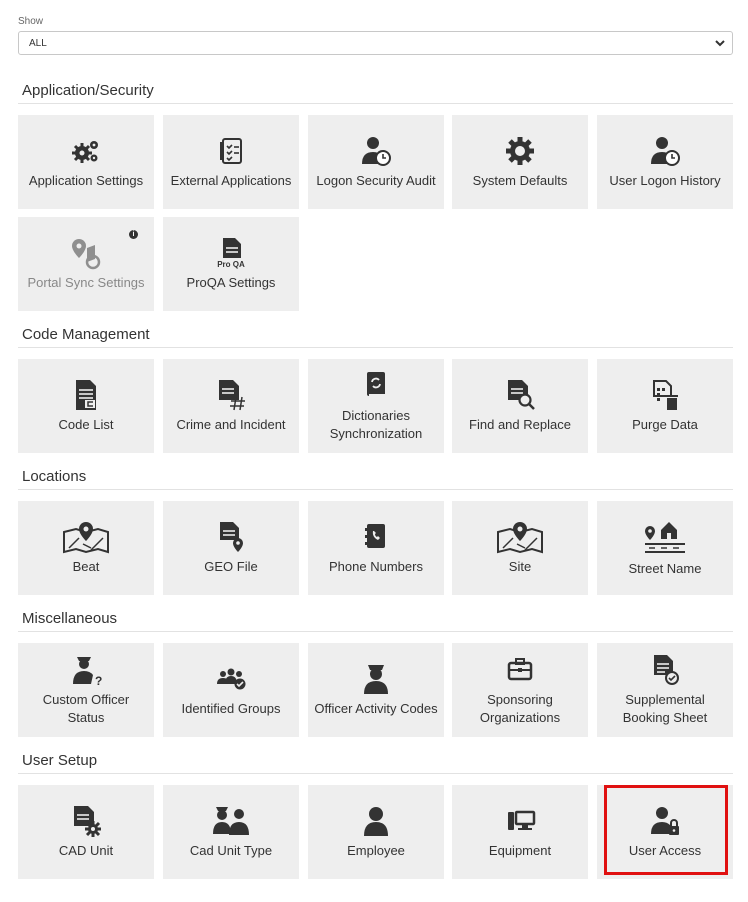 The height and width of the screenshot is (902, 748). Describe the element at coordinates (231, 282) in the screenshot. I see `tile-label: ProQA Settings` at that location.